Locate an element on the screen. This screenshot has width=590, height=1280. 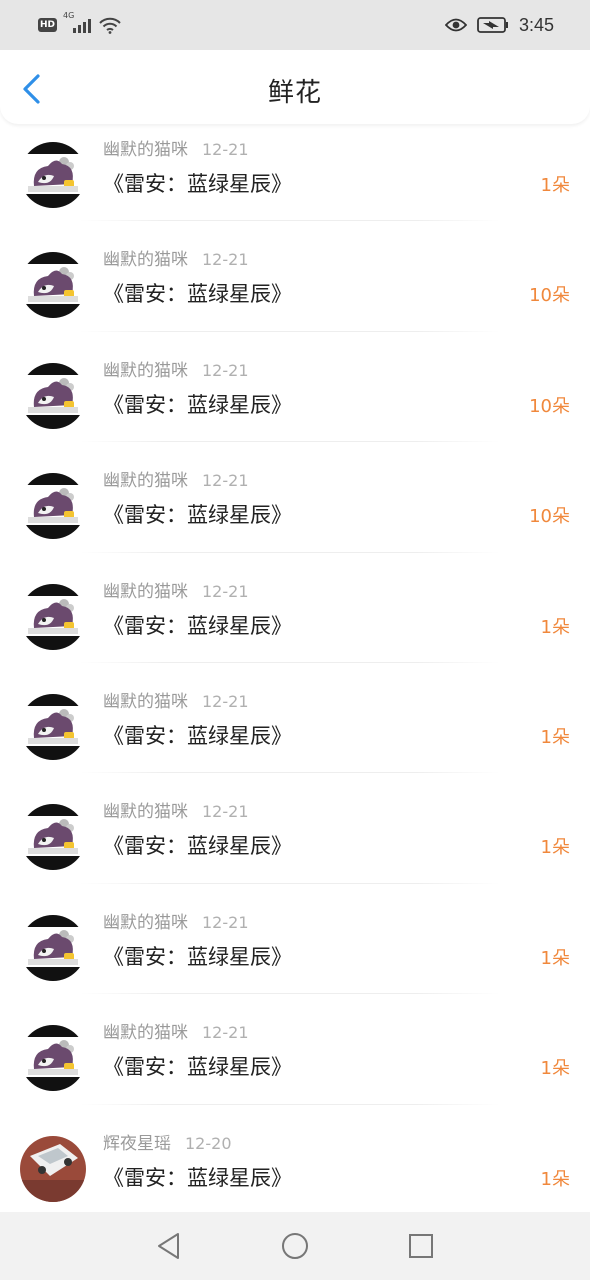
nav-back-button is located at coordinates (169, 1246).